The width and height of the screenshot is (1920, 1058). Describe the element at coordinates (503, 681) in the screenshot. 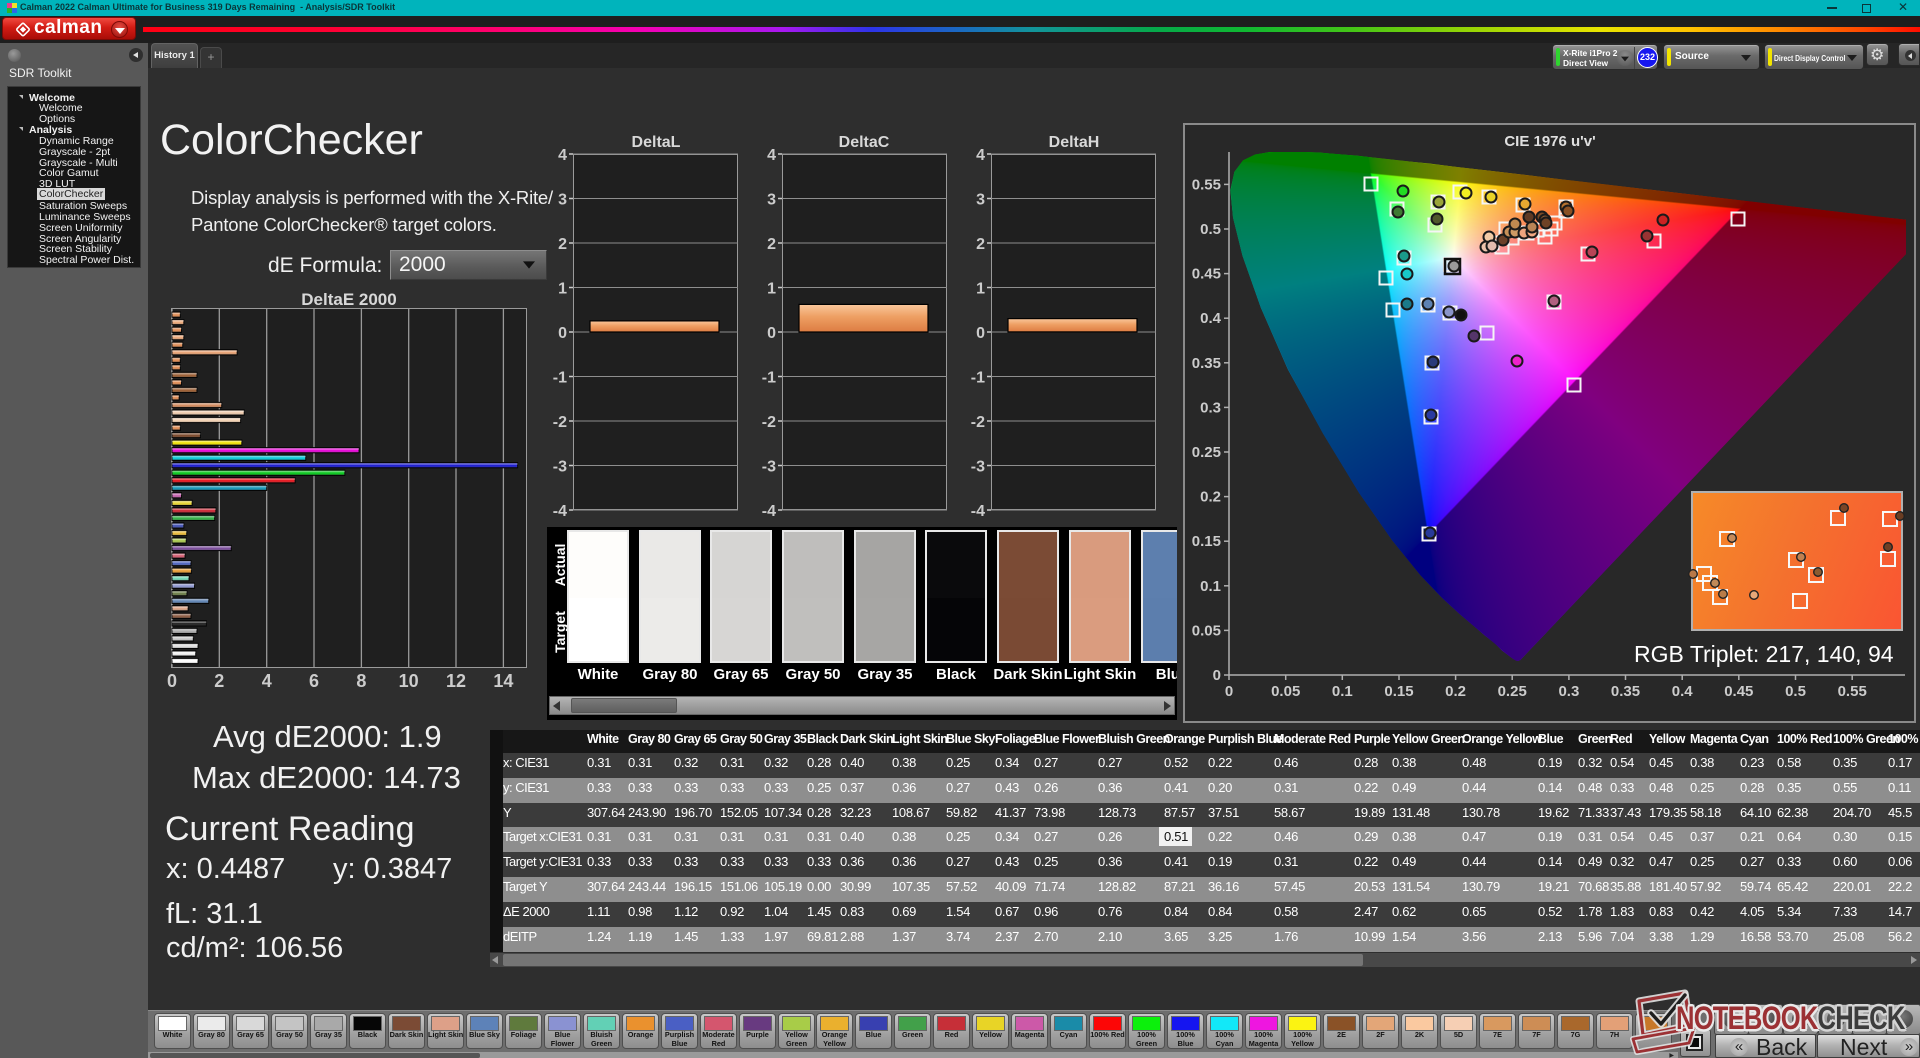

I see `svg-text: 14` at that location.